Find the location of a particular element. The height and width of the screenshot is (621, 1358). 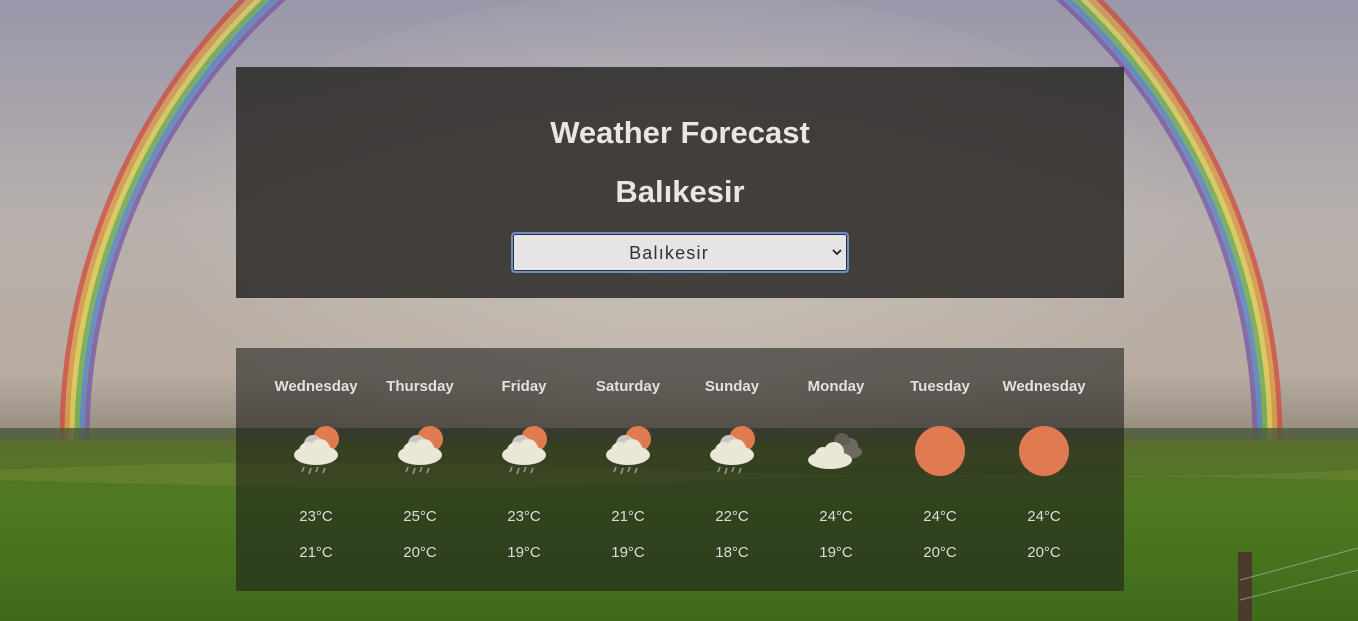

day-name: Wednesday is located at coordinates (1044, 386).